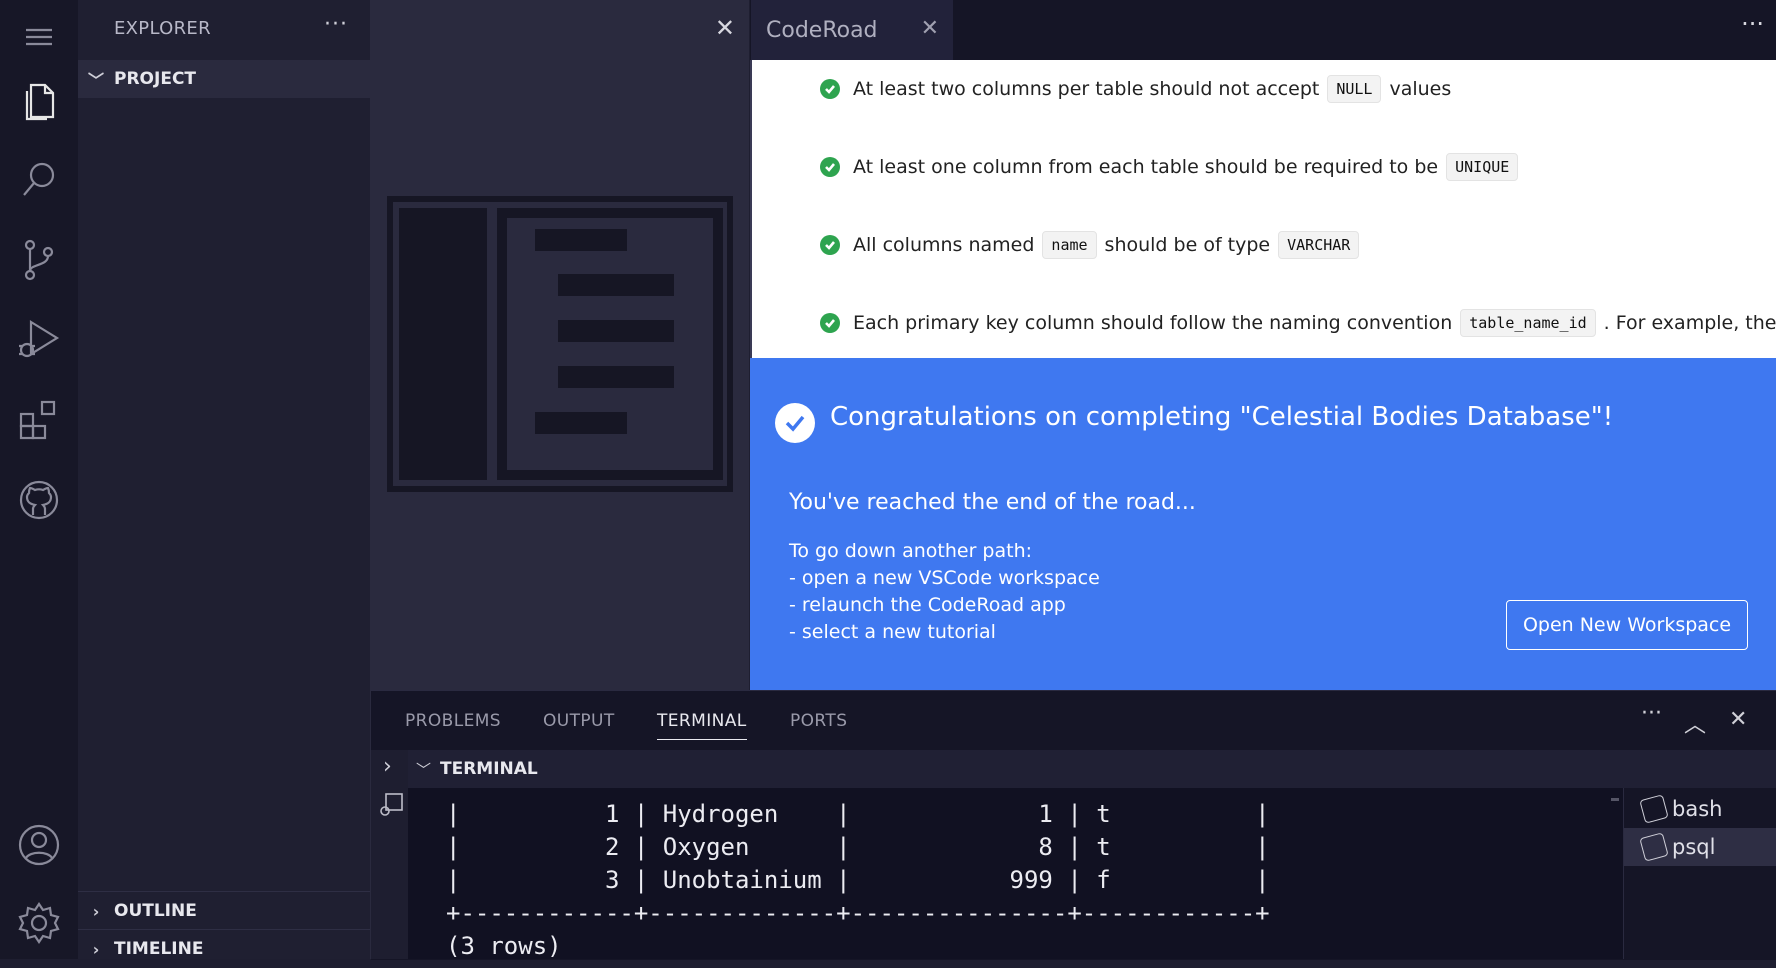  What do you see at coordinates (39, 37) in the screenshot?
I see `menu-icon` at bounding box center [39, 37].